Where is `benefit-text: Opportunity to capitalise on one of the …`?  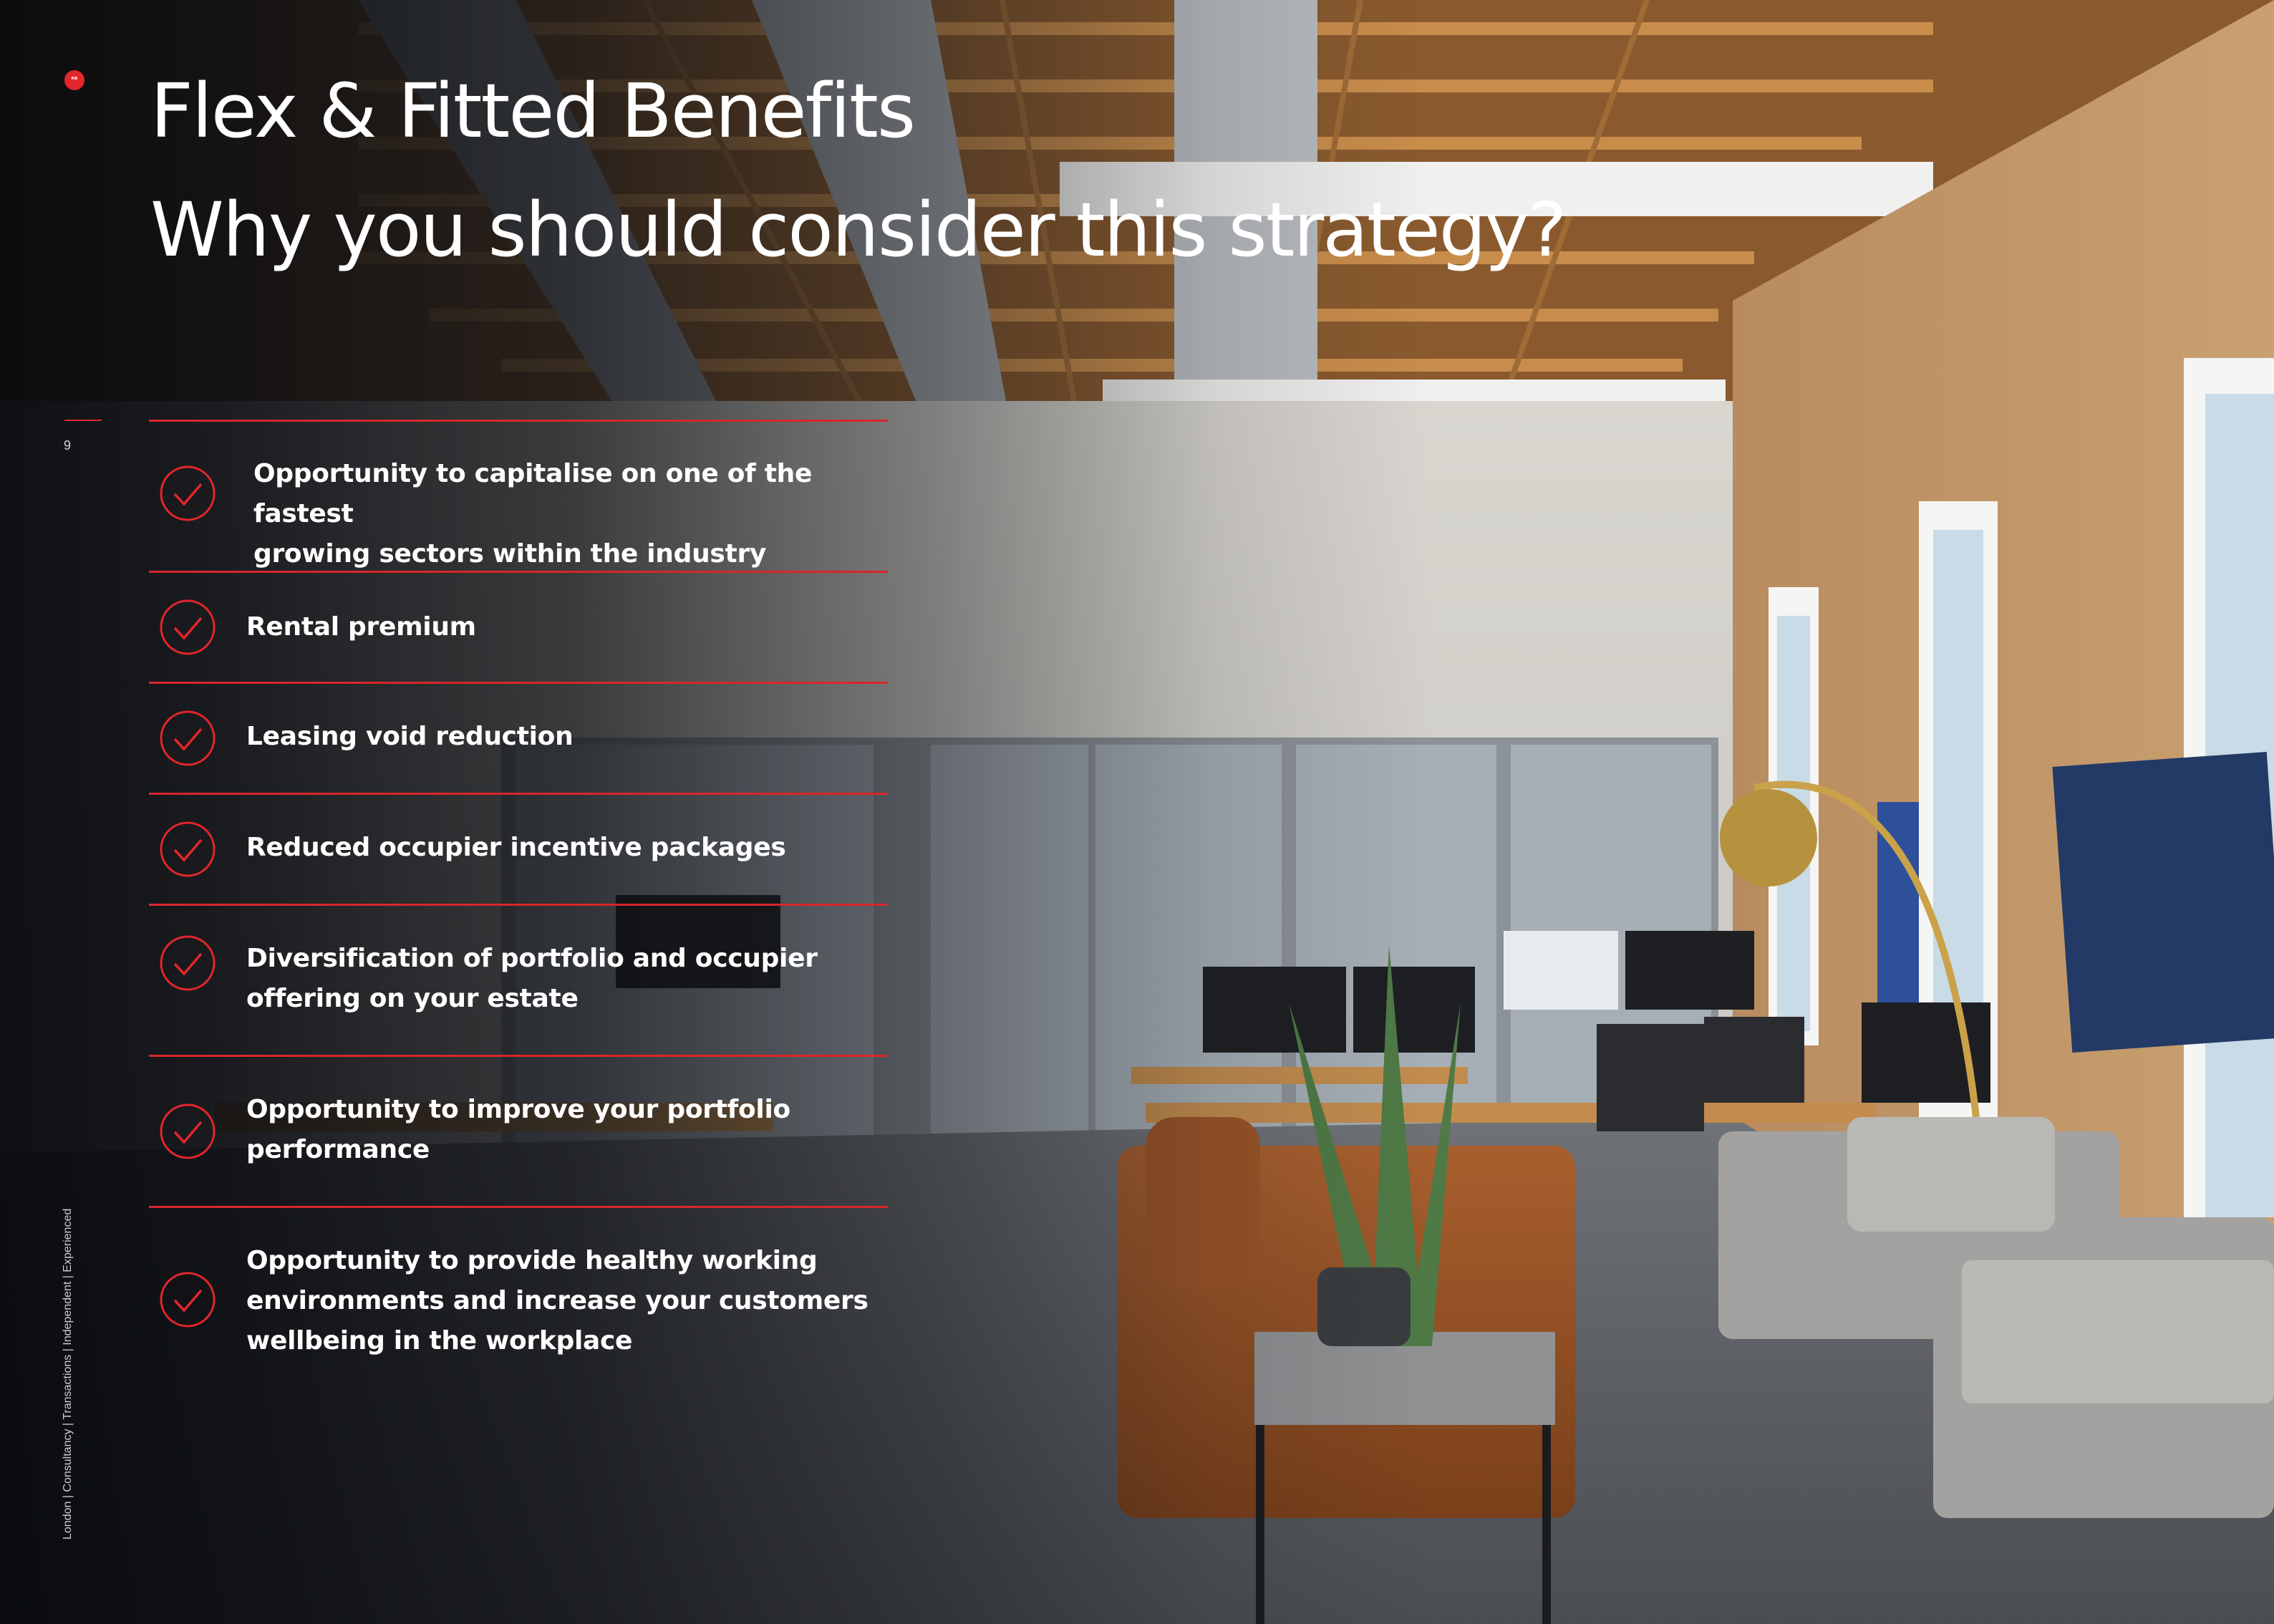 benefit-text: Opportunity to capitalise on one of the … is located at coordinates (533, 514).